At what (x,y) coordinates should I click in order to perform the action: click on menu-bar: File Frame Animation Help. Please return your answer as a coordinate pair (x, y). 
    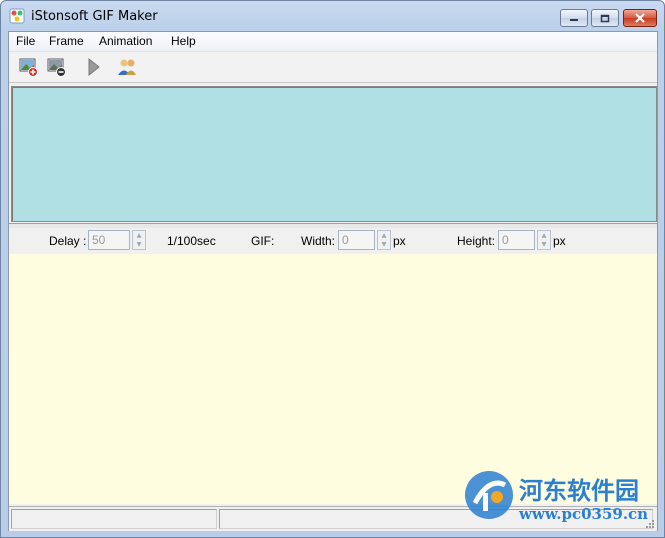
    Looking at the image, I should click on (333, 42).